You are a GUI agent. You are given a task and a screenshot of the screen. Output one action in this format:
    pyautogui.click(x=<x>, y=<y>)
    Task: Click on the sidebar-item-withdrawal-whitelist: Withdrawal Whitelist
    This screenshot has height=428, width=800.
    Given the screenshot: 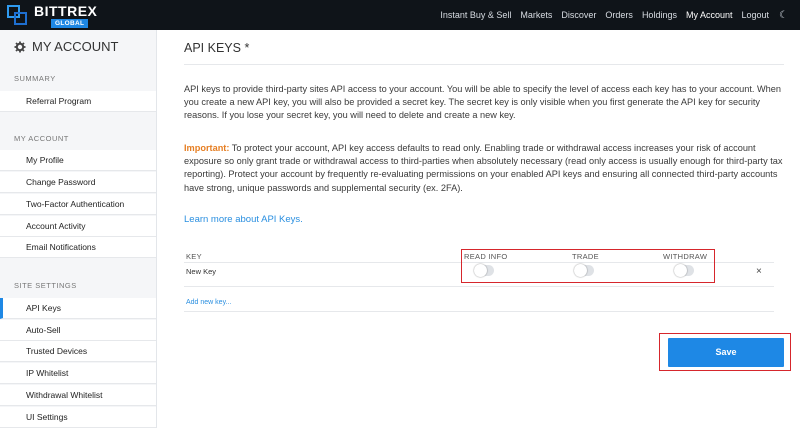 What is the action you would take?
    pyautogui.click(x=78, y=395)
    